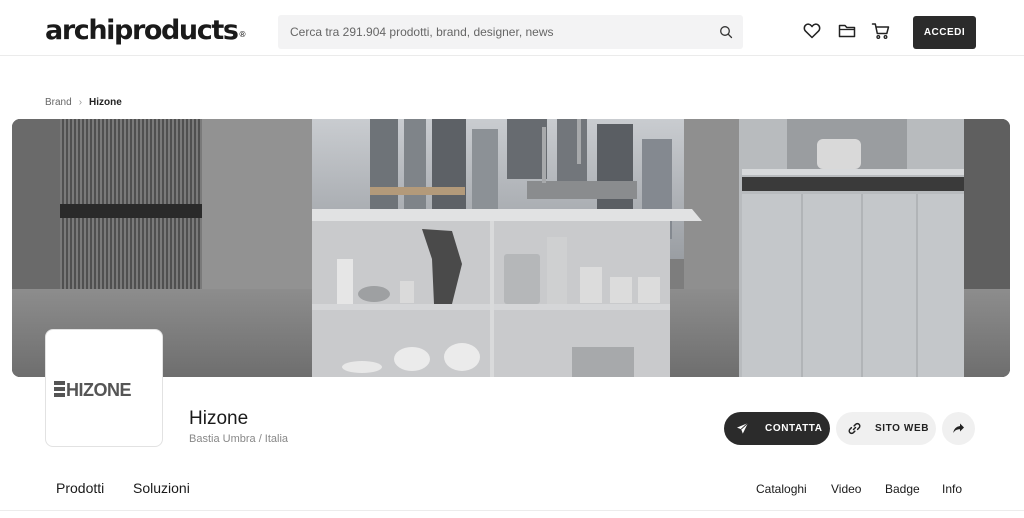 The height and width of the screenshot is (518, 1024). I want to click on login-button: ACCEDI, so click(944, 32).